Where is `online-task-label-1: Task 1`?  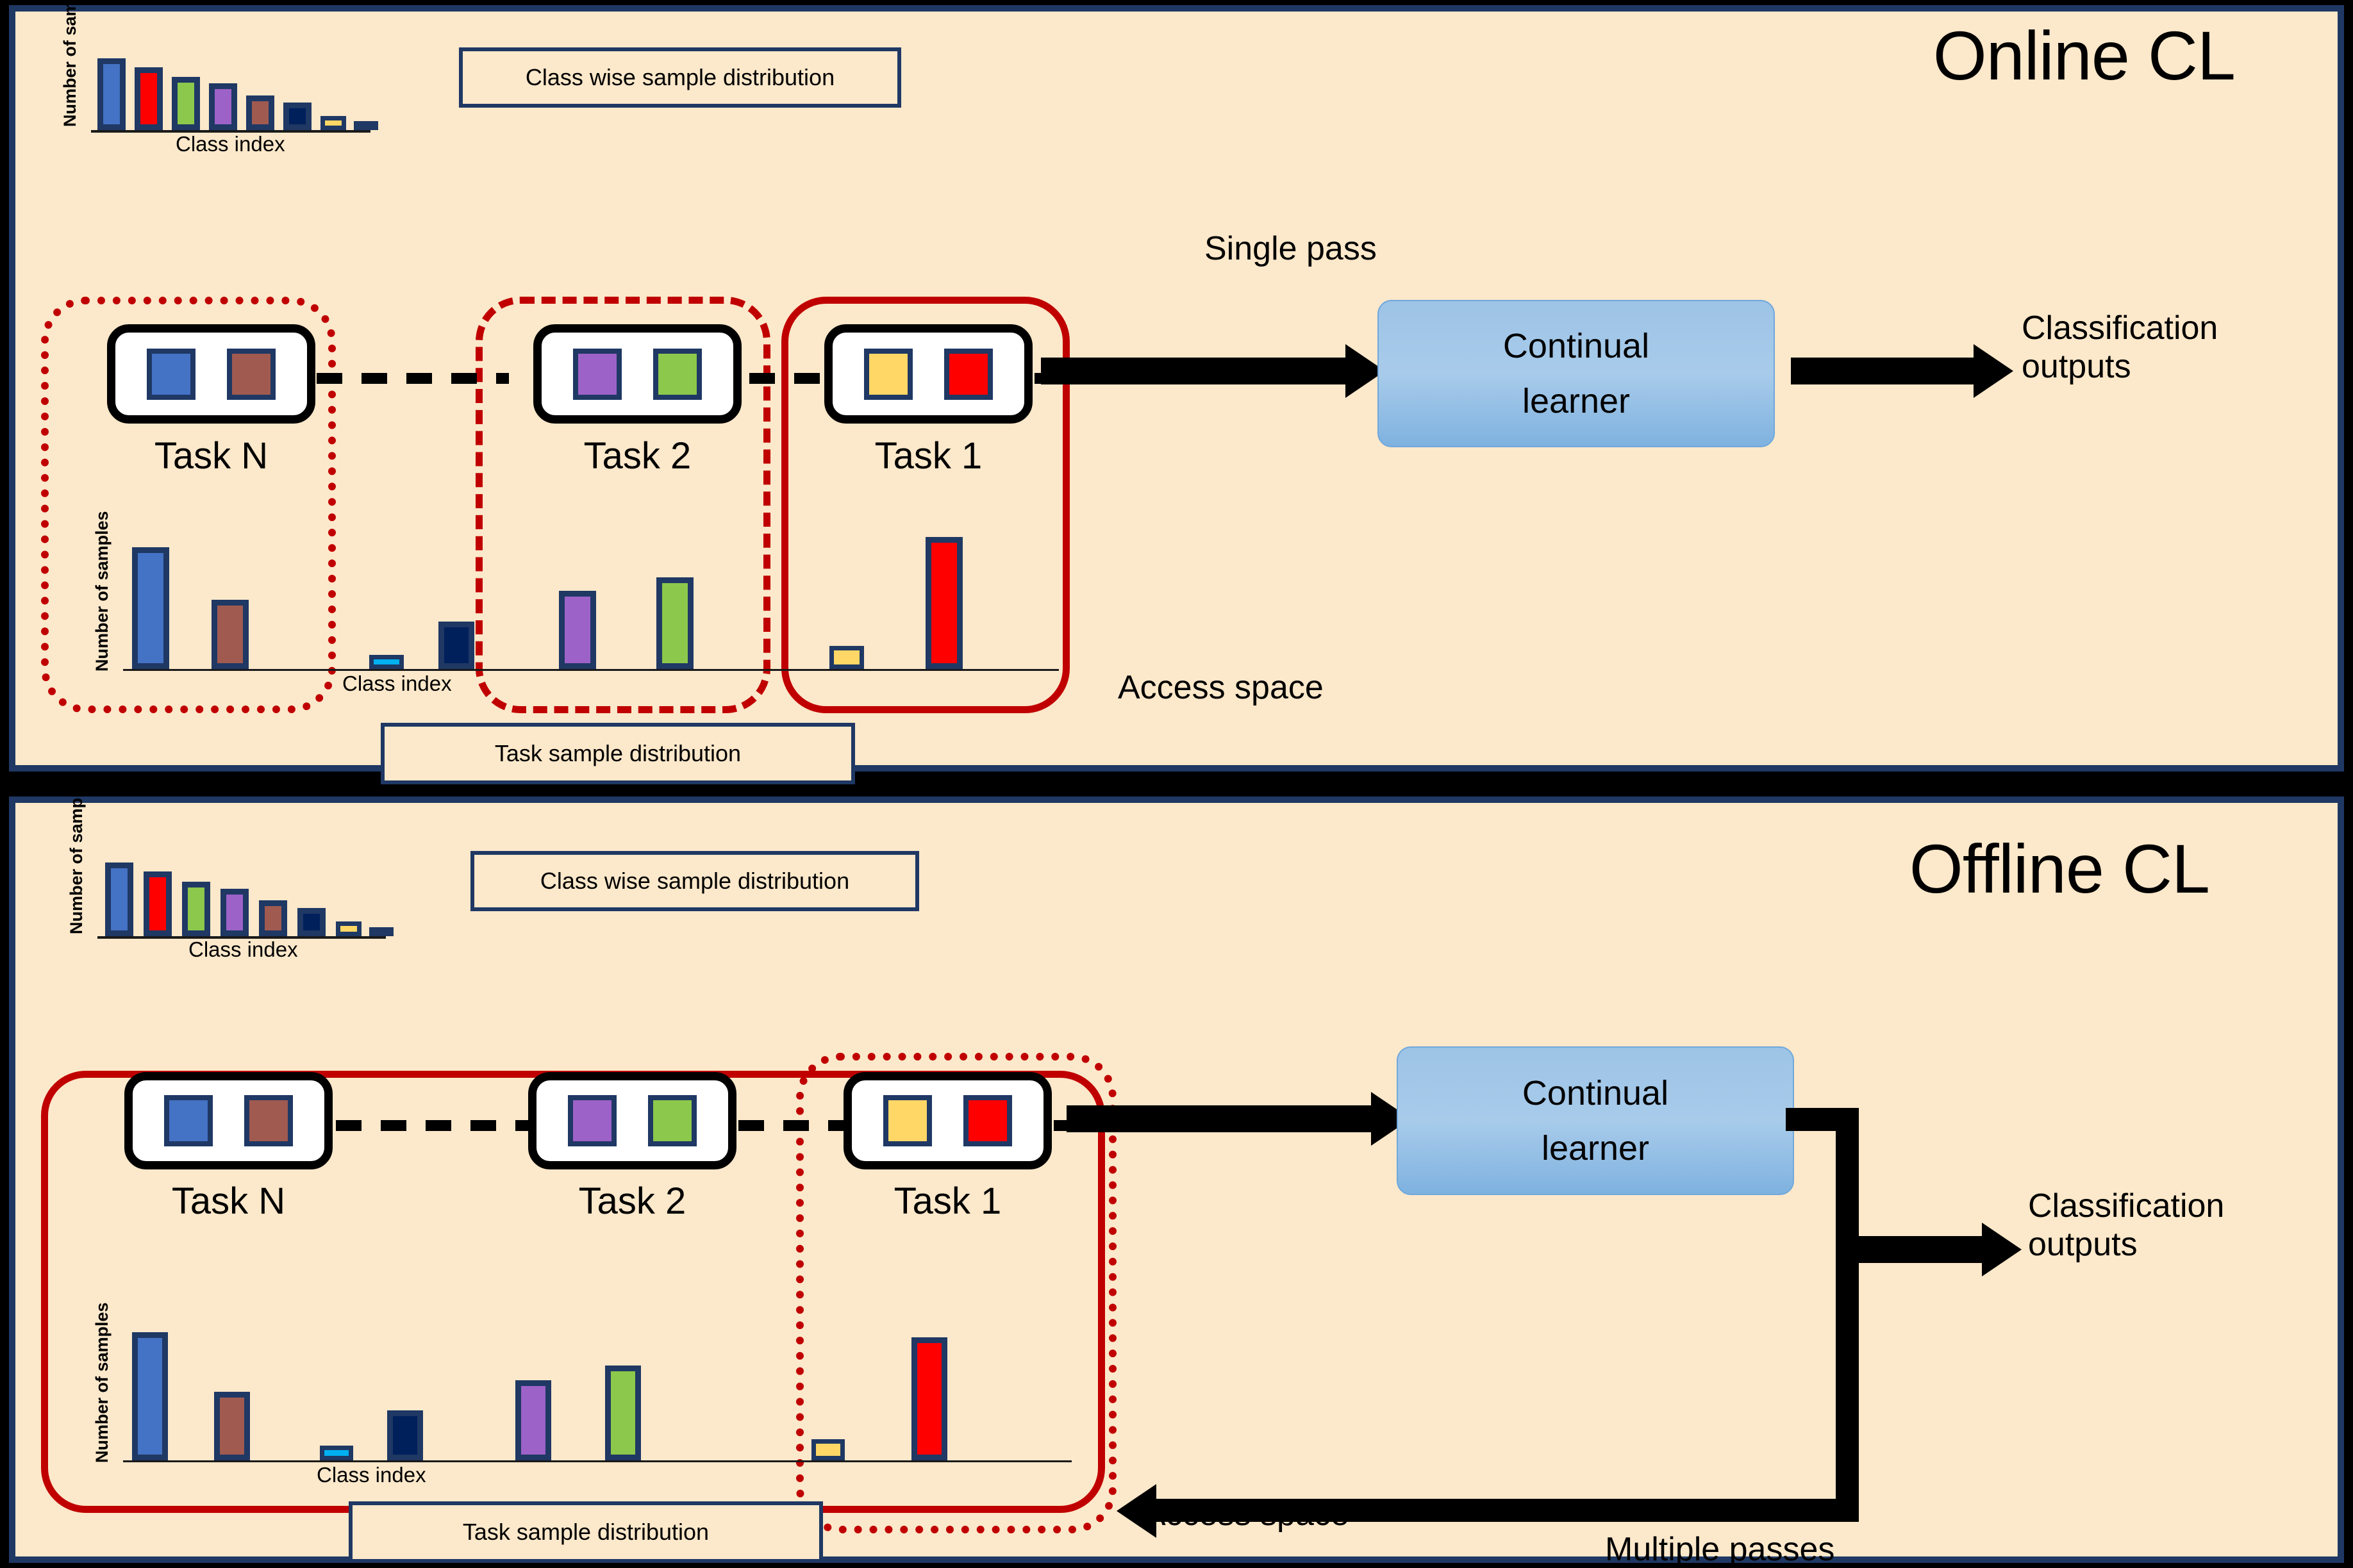
online-task-label-1: Task 1 is located at coordinates (928, 456).